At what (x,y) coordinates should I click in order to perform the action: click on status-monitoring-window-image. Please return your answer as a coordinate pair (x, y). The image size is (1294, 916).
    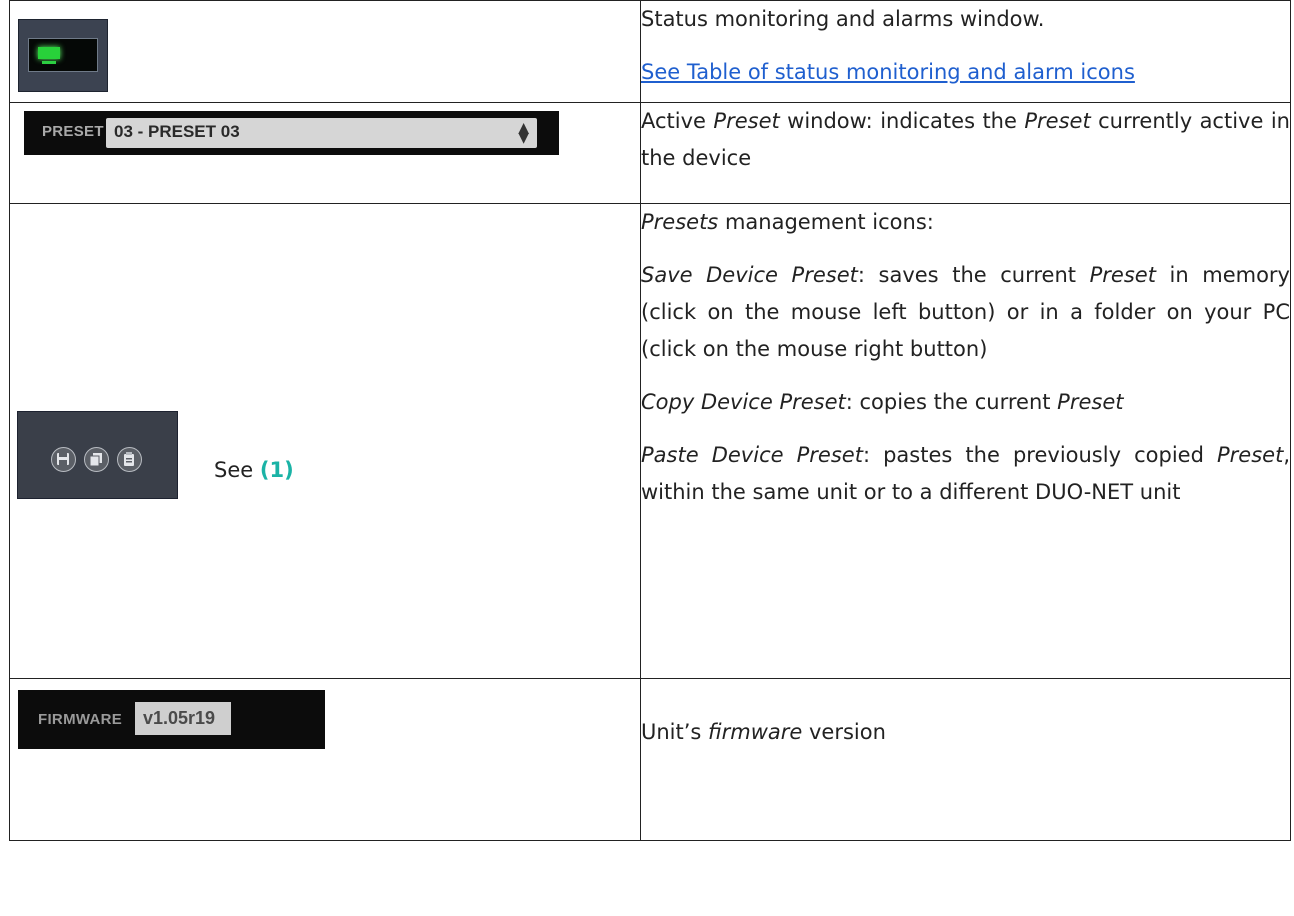
    Looking at the image, I should click on (63, 55).